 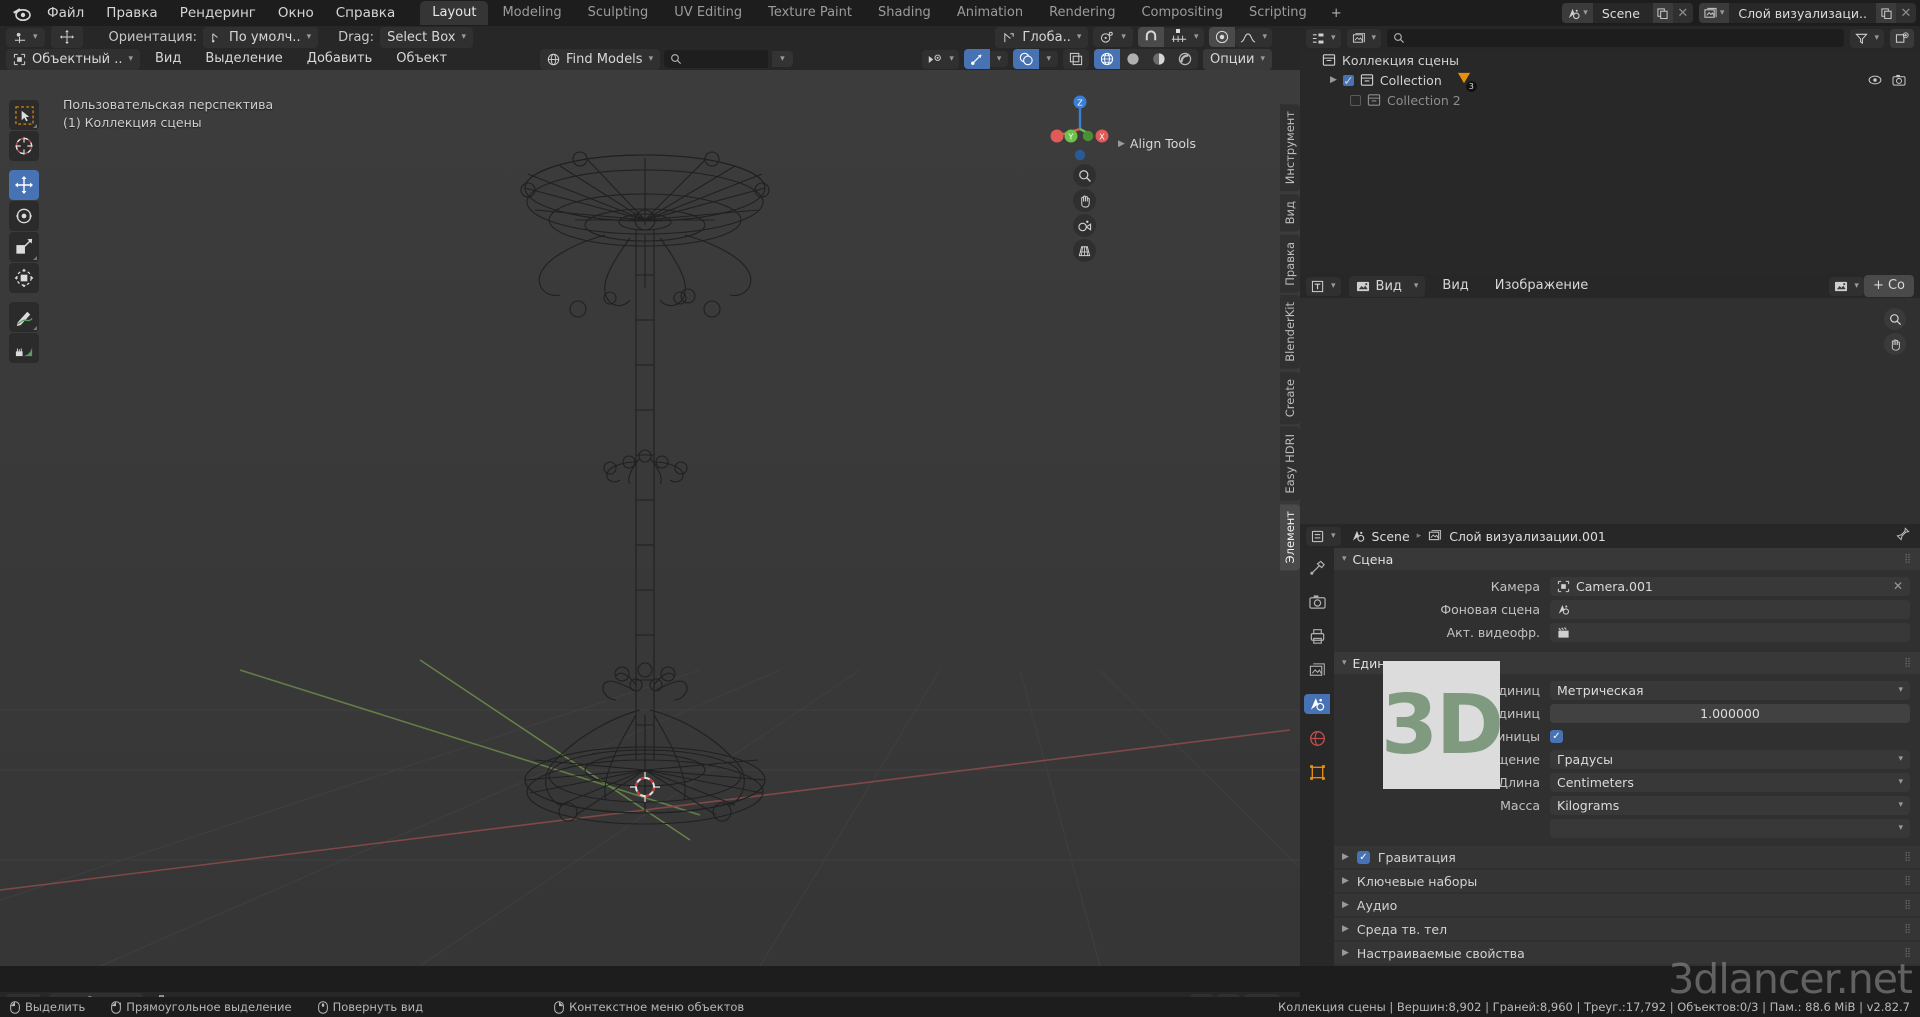 What do you see at coordinates (1106, 59) in the screenshot?
I see `shading-wireframe-button` at bounding box center [1106, 59].